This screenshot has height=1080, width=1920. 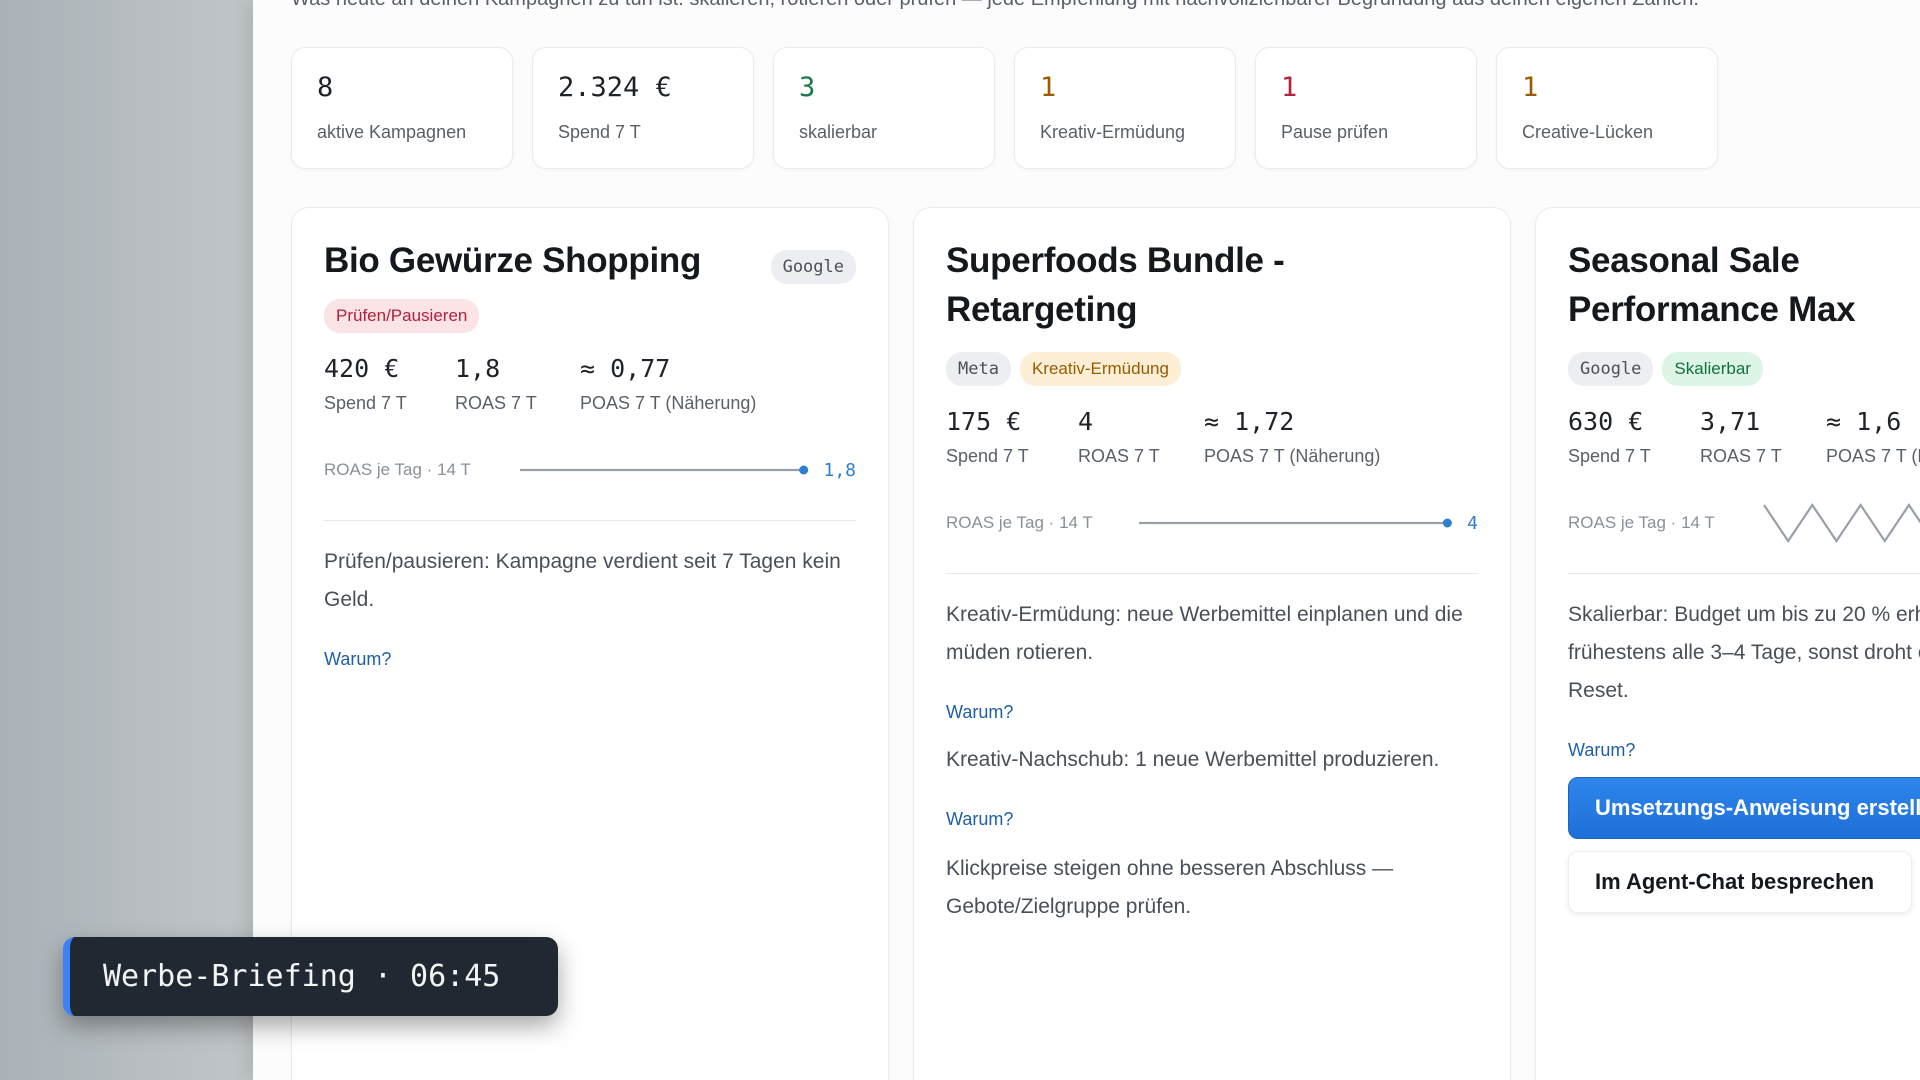 I want to click on metric-value: 1,8, so click(x=478, y=368).